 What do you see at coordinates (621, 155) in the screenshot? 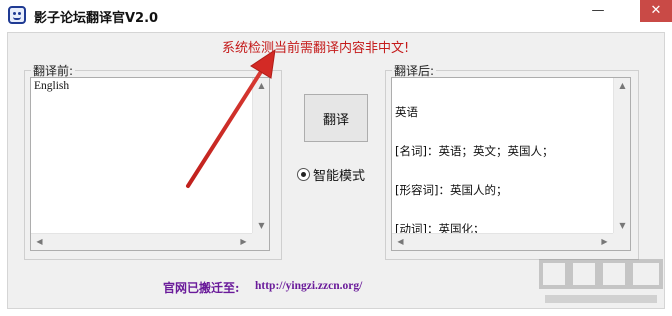
I see `target-vertical-scrollbar: ▲ ▼` at bounding box center [621, 155].